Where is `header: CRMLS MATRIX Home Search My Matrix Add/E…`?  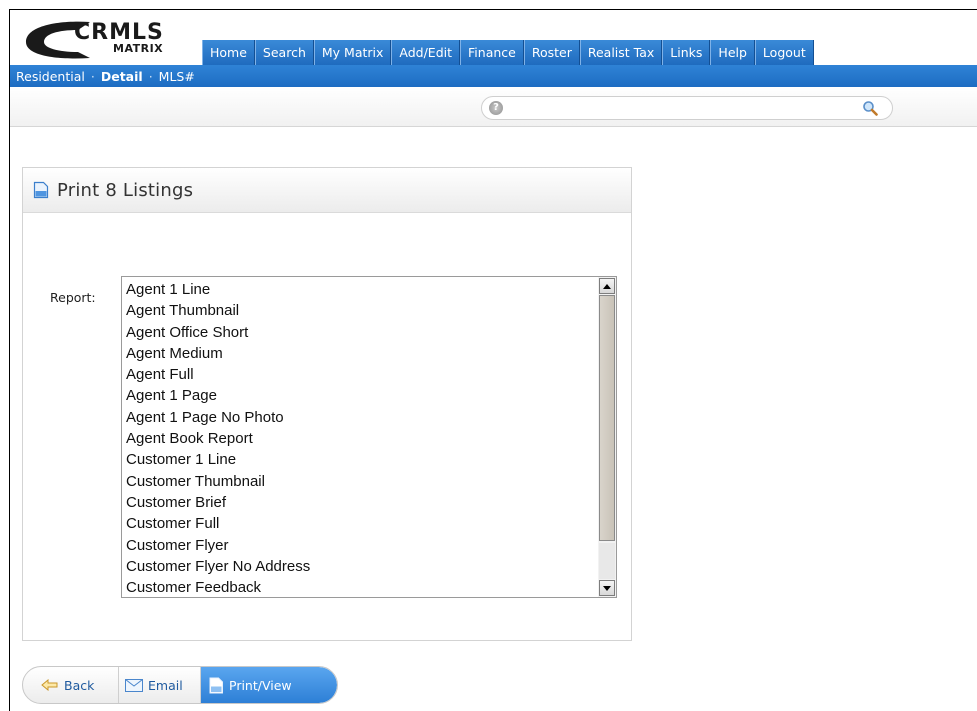
header: CRMLS MATRIX Home Search My Matrix Add/E… is located at coordinates (493, 37).